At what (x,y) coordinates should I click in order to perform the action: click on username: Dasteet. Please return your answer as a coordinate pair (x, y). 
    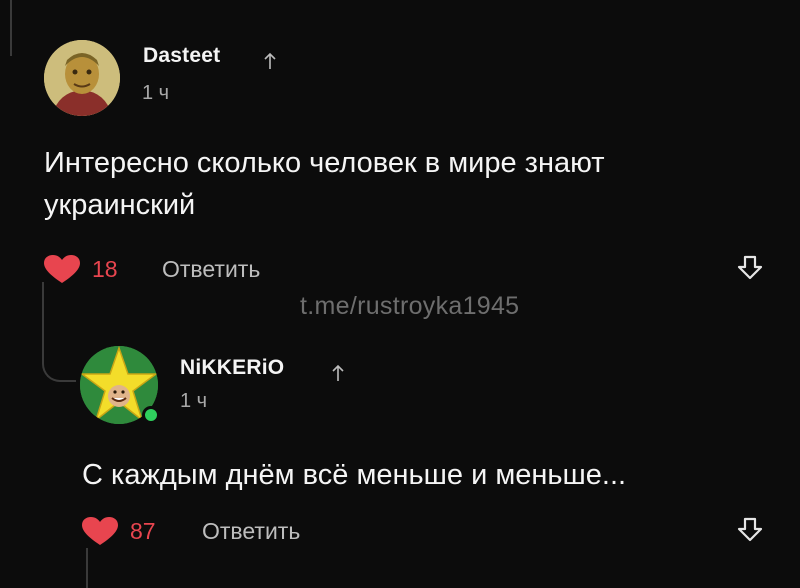
    Looking at the image, I should click on (181, 56).